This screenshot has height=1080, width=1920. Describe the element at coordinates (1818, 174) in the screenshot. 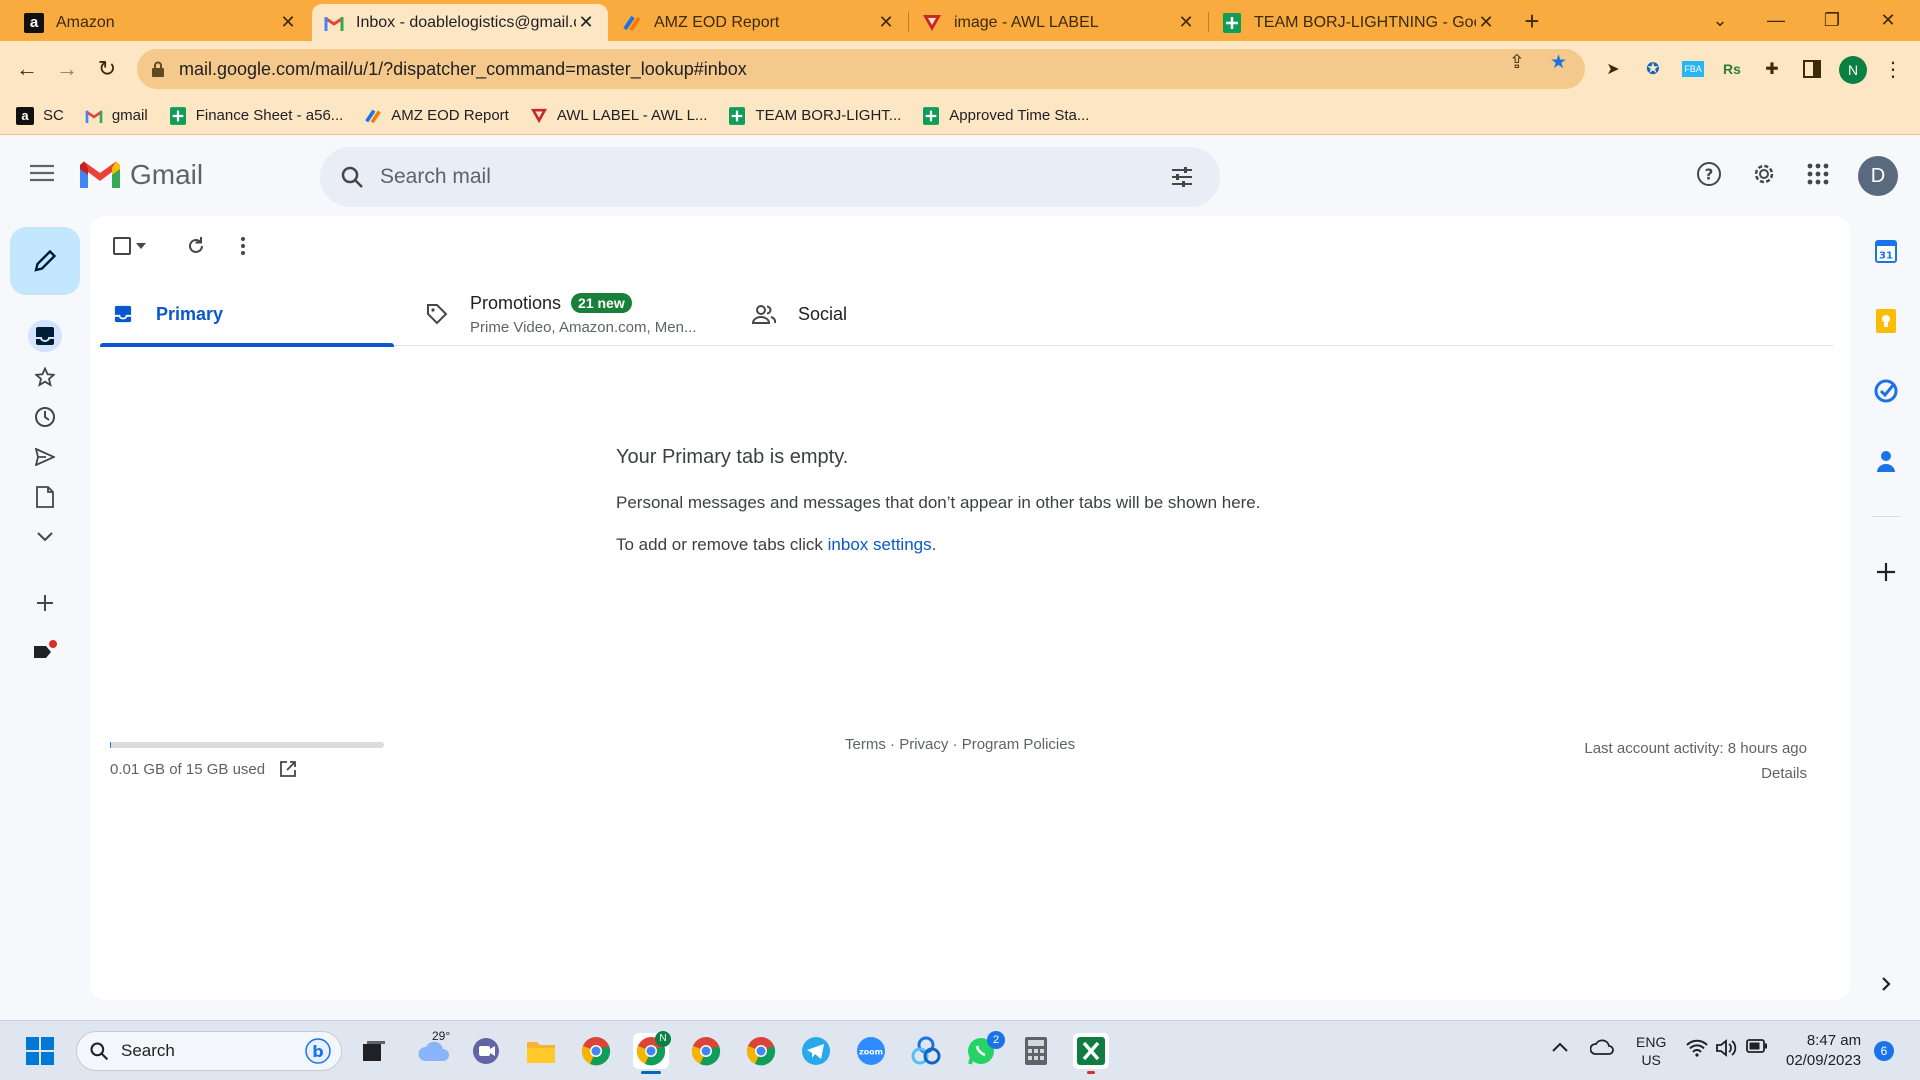

I see `google-apps-icon` at that location.